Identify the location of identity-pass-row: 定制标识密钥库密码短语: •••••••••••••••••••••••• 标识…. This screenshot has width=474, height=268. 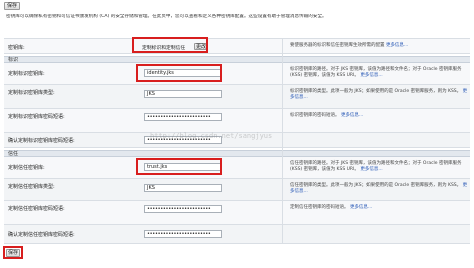
(237, 121).